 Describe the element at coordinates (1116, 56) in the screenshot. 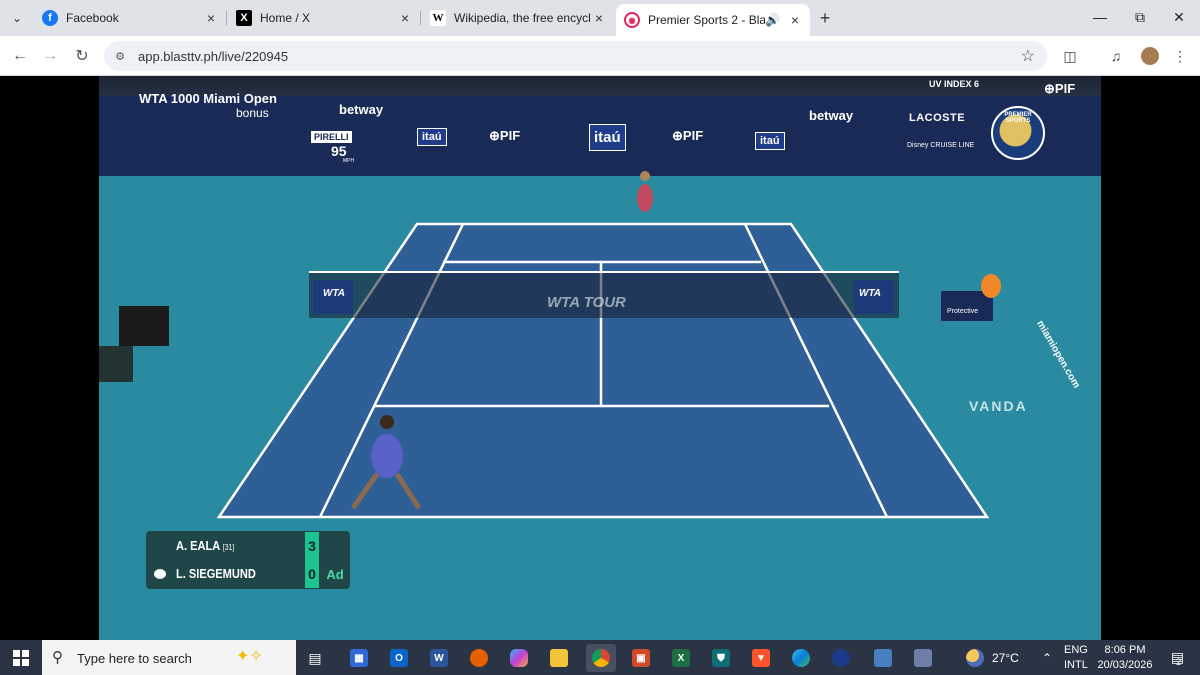

I see `media-controls-icon: ♫` at that location.